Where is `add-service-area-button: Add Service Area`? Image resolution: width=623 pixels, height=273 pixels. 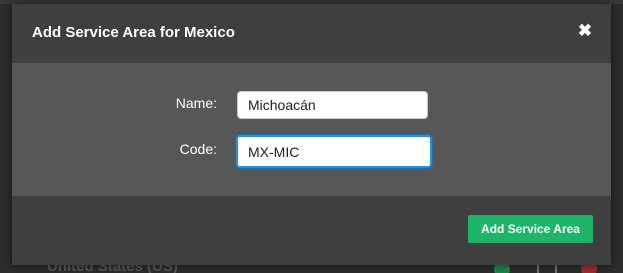
add-service-area-button: Add Service Area is located at coordinates (530, 229).